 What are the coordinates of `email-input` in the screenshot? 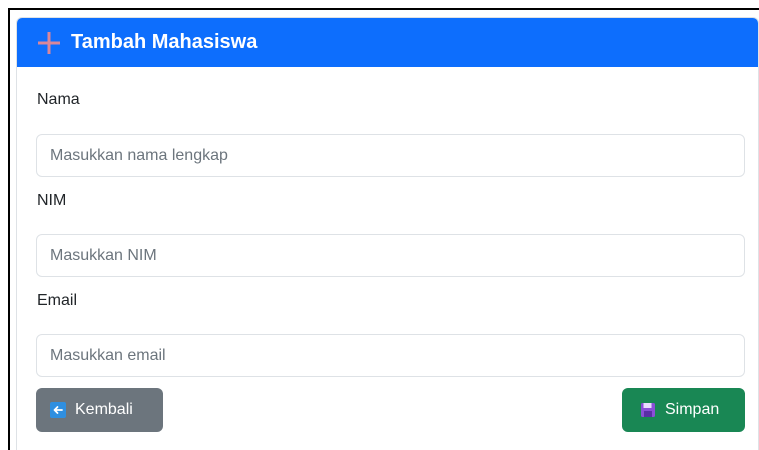 It's located at (390, 355).